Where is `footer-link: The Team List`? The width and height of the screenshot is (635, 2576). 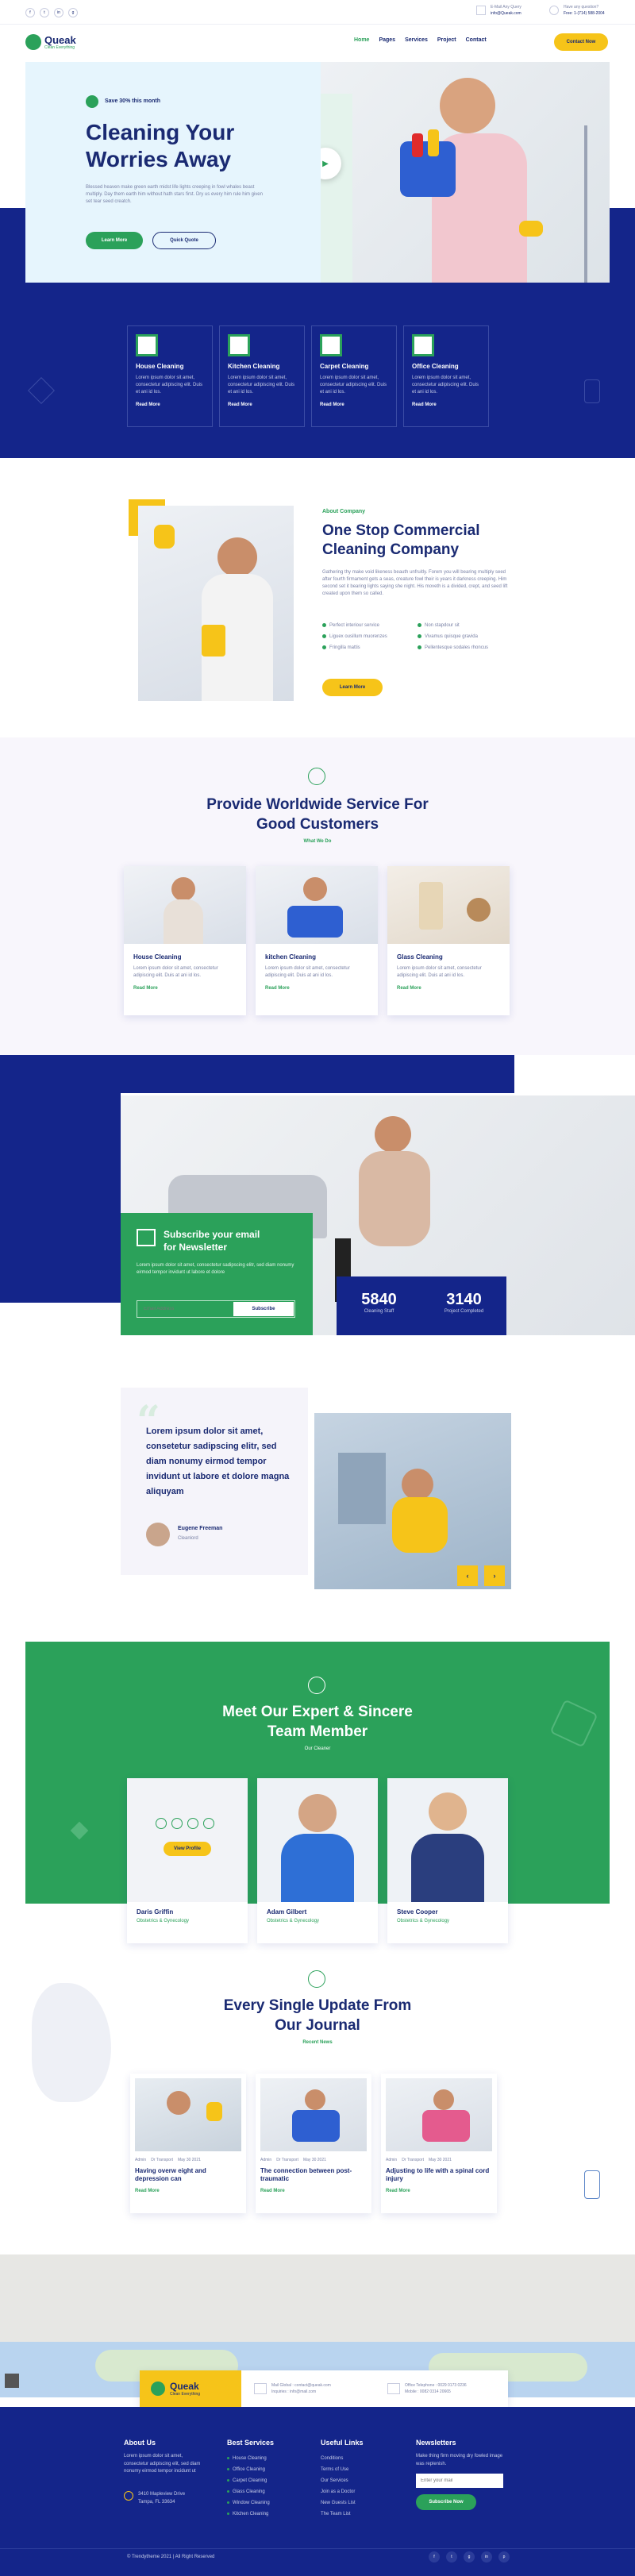 footer-link: The Team List is located at coordinates (338, 2514).